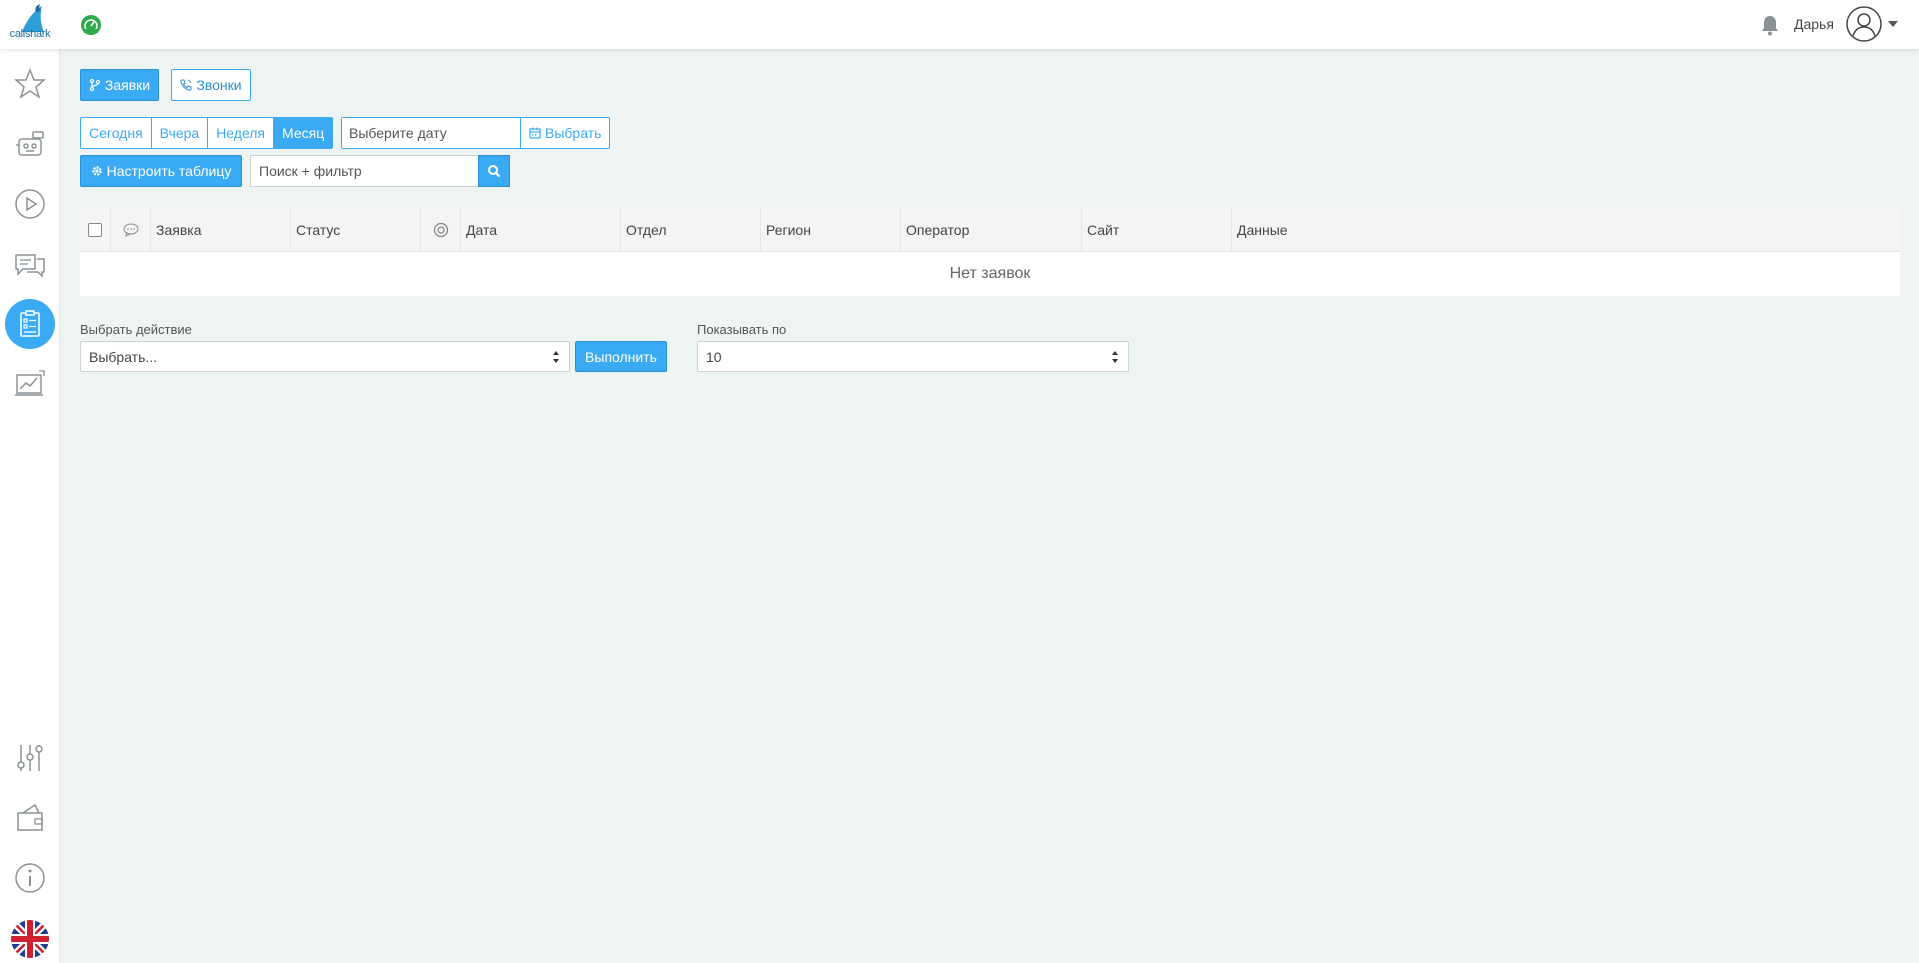 The width and height of the screenshot is (1919, 963). I want to click on sidebar-item-wallet, so click(30, 818).